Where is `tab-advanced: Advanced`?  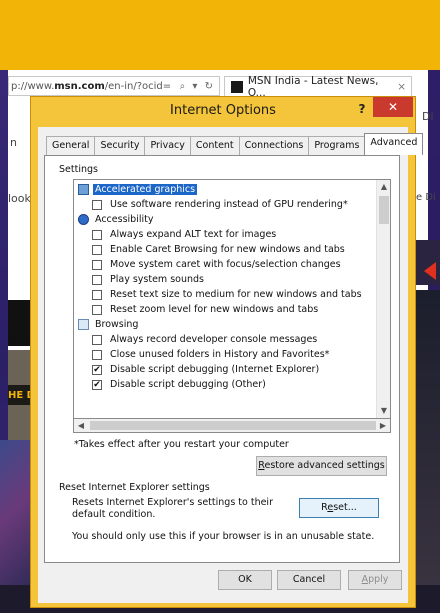
tab-advanced: Advanced is located at coordinates (394, 144).